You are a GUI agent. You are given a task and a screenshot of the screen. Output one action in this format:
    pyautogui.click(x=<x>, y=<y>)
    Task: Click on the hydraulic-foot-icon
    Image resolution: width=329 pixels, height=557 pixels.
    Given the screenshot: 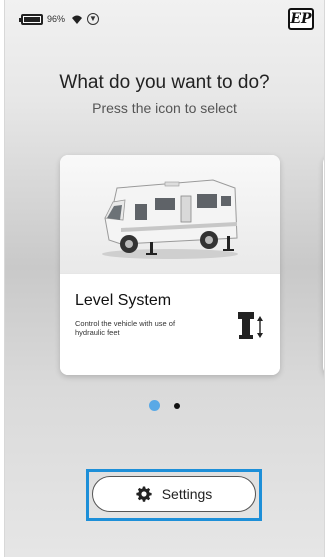 What is the action you would take?
    pyautogui.click(x=250, y=325)
    